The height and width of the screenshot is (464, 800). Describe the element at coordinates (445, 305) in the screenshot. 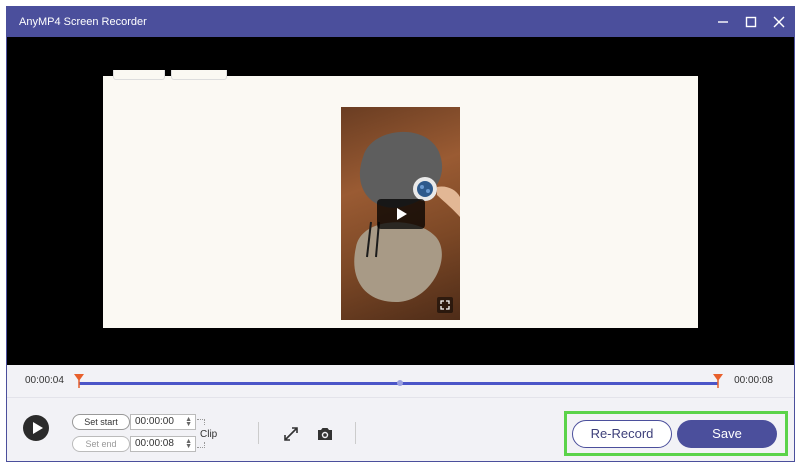

I see `fullscreen-icon` at that location.